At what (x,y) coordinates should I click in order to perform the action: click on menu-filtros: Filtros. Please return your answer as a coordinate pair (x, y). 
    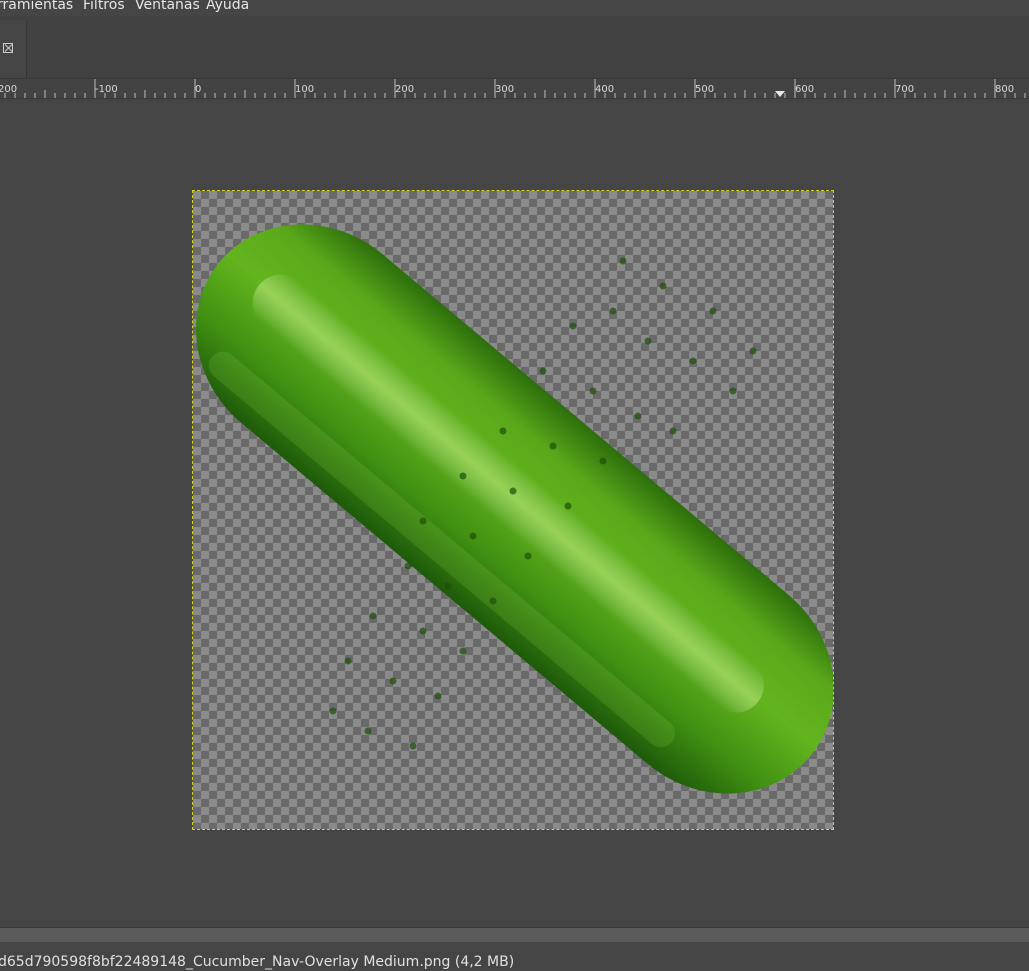
    Looking at the image, I should click on (104, 6).